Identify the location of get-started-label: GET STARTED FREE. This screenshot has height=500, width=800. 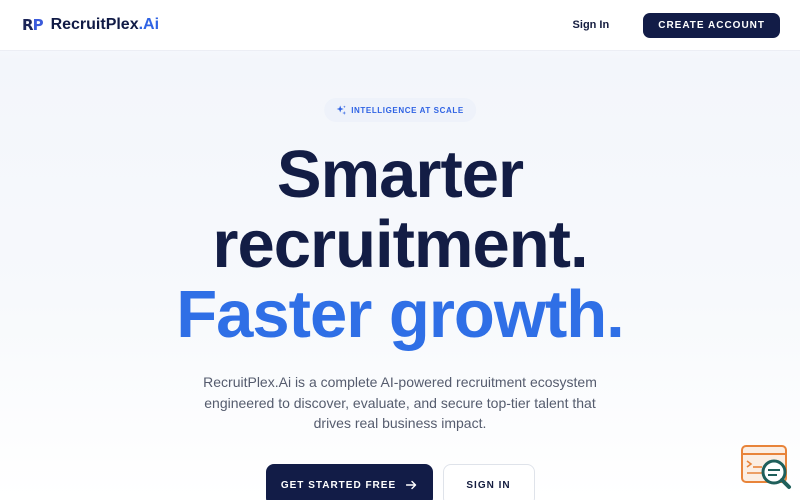
(338, 485).